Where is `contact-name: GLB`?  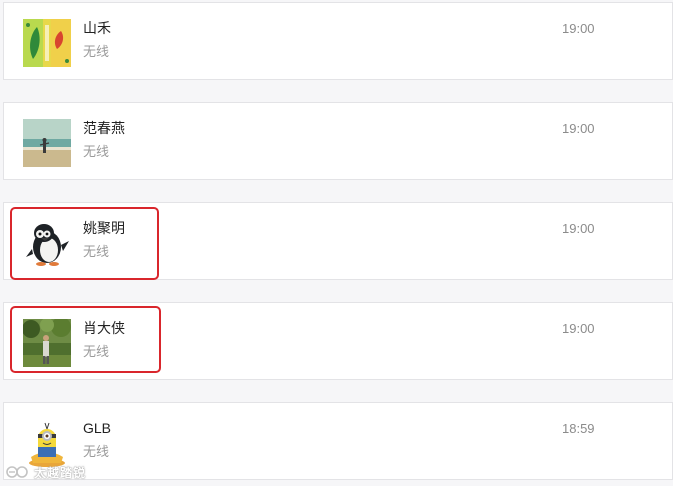
contact-name: GLB is located at coordinates (97, 428).